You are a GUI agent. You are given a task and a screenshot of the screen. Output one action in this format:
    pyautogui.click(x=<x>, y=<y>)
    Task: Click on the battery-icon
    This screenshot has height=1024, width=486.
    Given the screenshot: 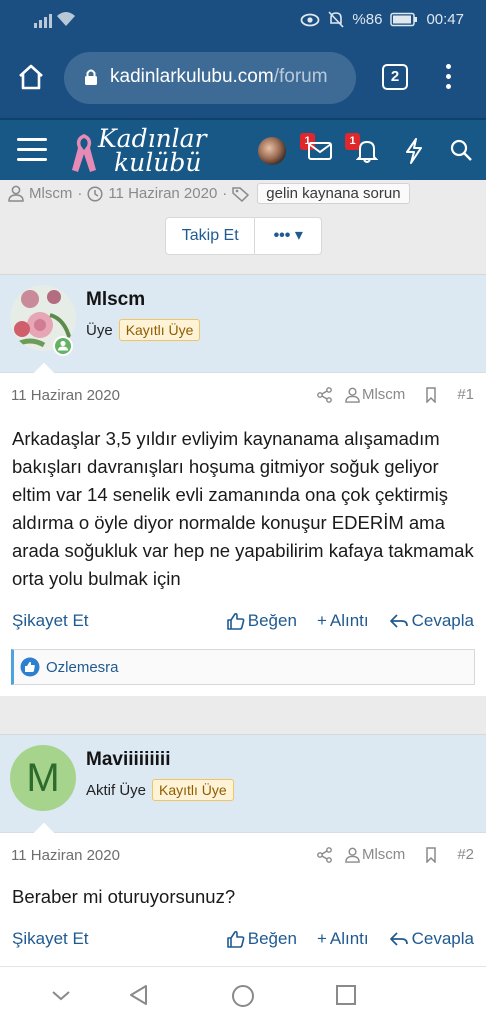 What is the action you would take?
    pyautogui.click(x=404, y=19)
    